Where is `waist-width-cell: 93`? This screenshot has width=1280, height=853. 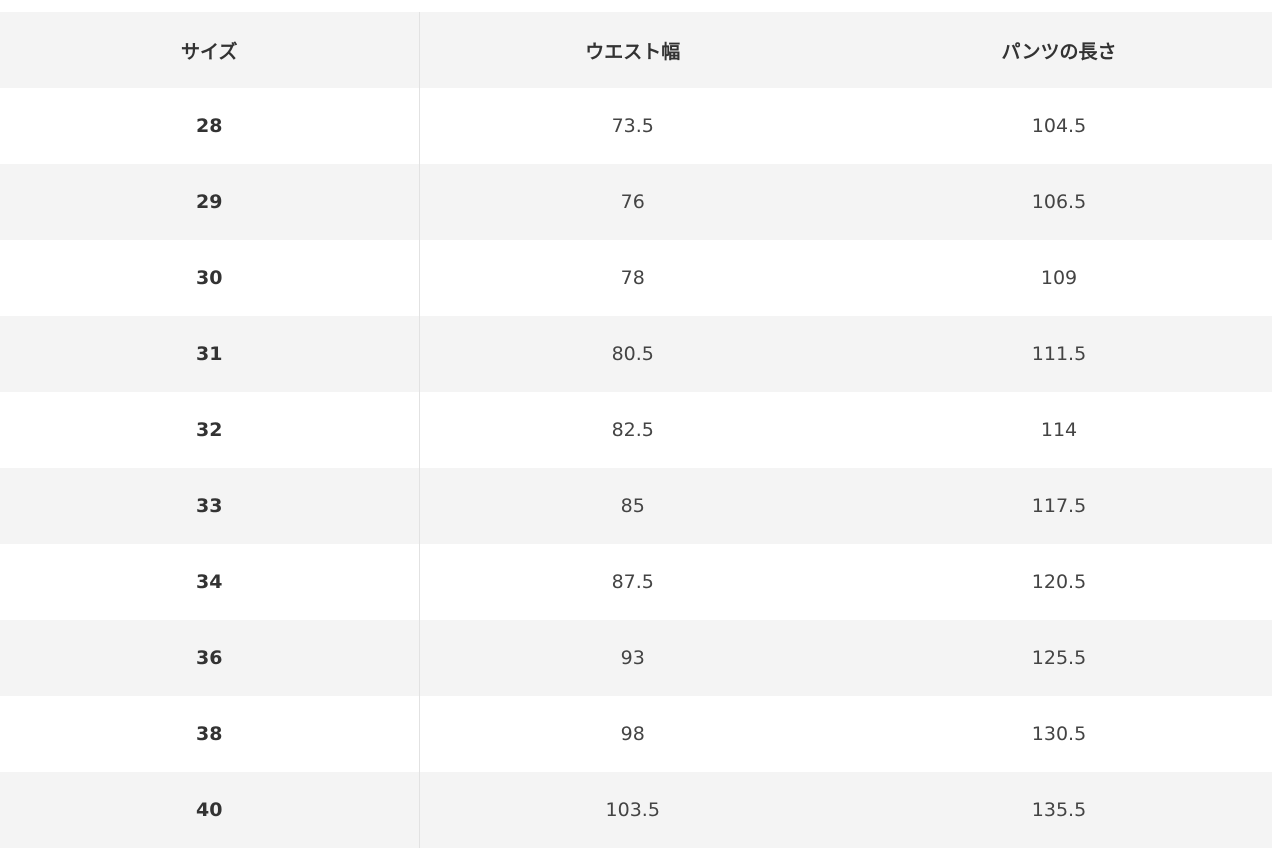 waist-width-cell: 93 is located at coordinates (632, 658).